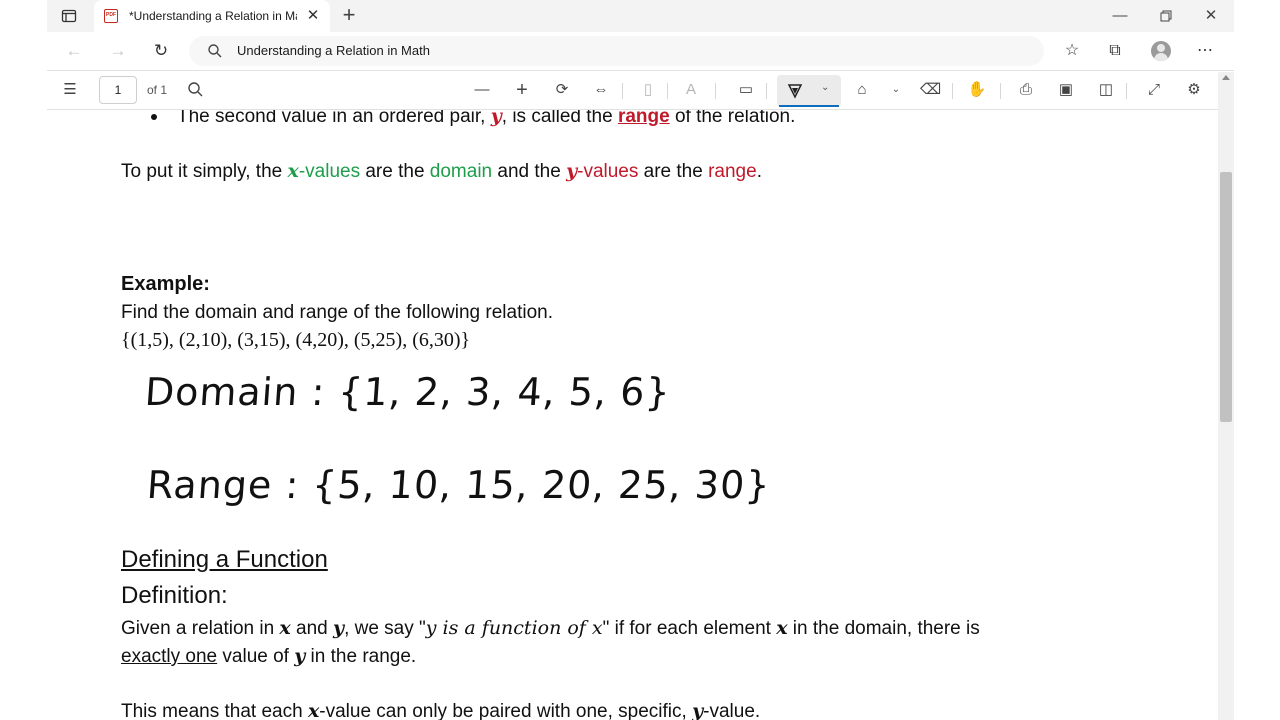  What do you see at coordinates (157, 90) in the screenshot?
I see `page-count: of 1` at bounding box center [157, 90].